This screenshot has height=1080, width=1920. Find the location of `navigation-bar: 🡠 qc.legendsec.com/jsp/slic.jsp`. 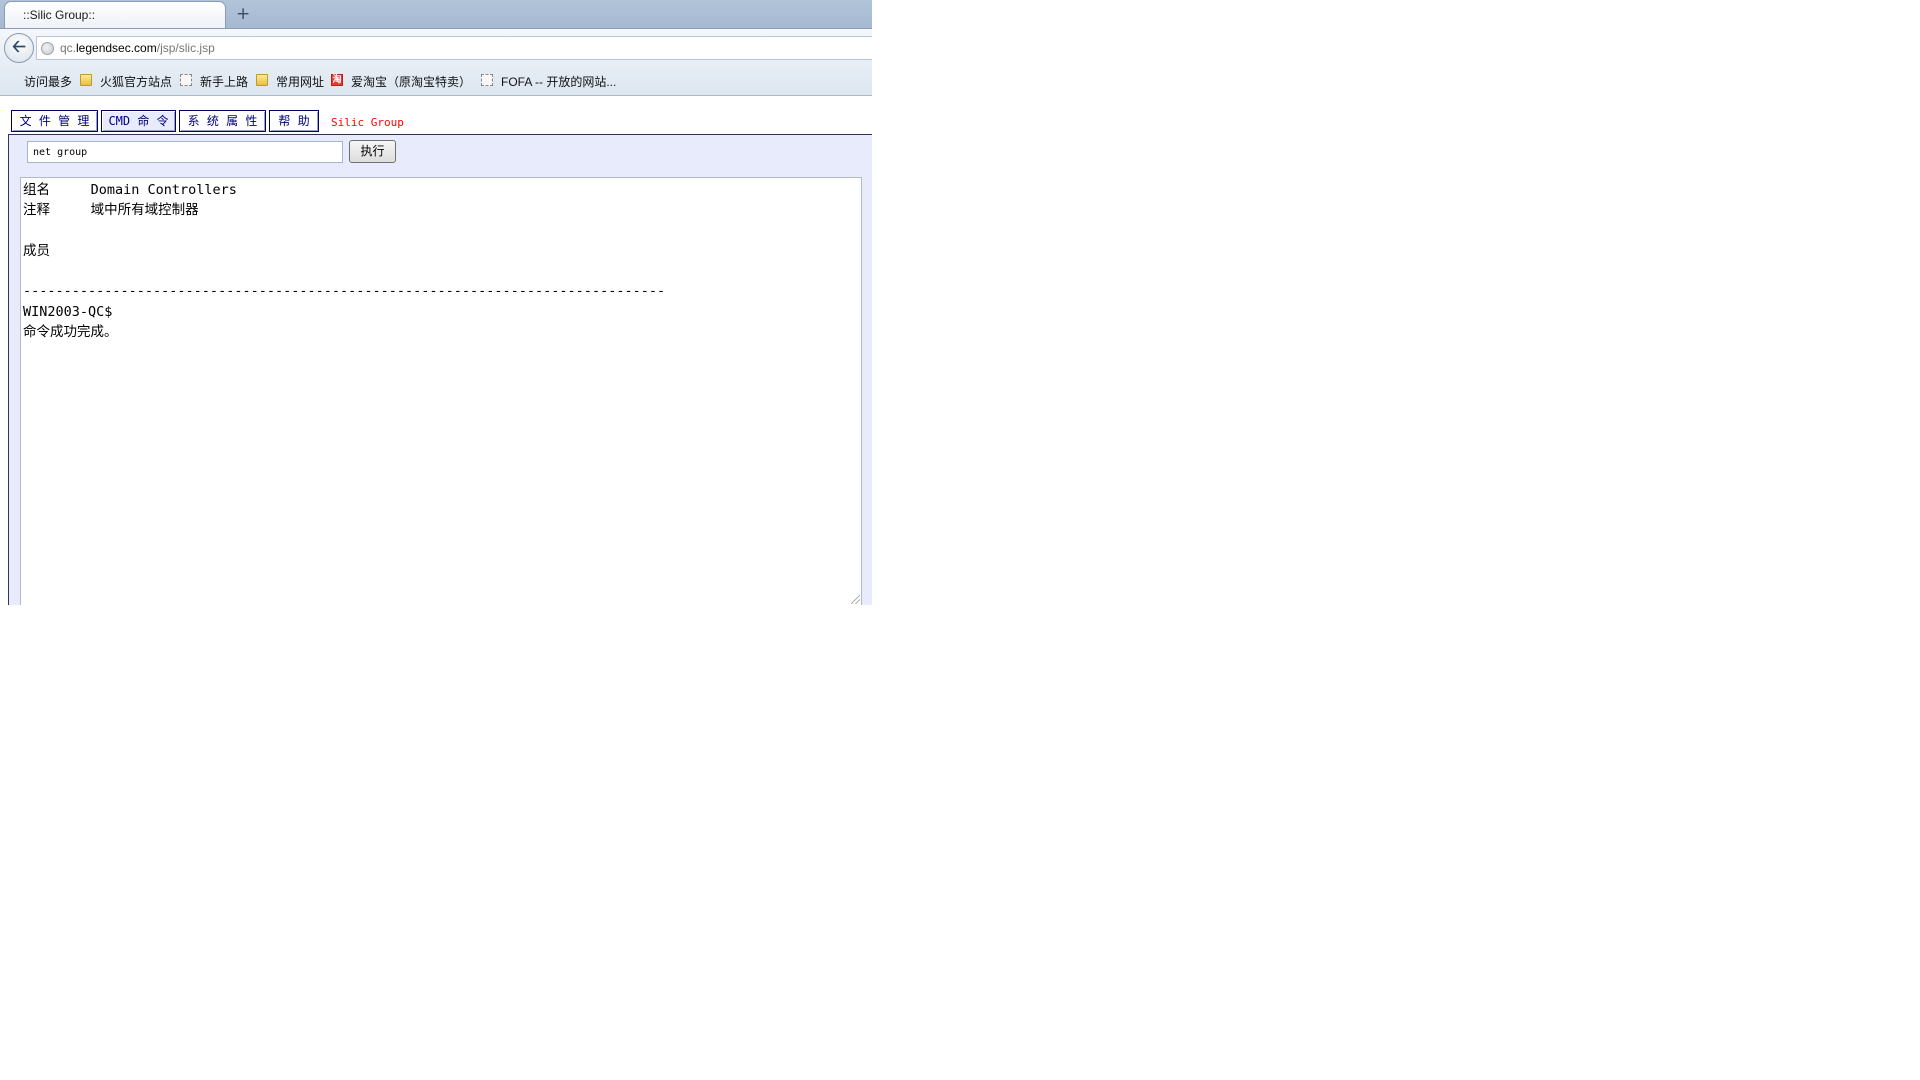

navigation-bar: 🡠 qc.legendsec.com/jsp/slic.jsp is located at coordinates (436, 47).